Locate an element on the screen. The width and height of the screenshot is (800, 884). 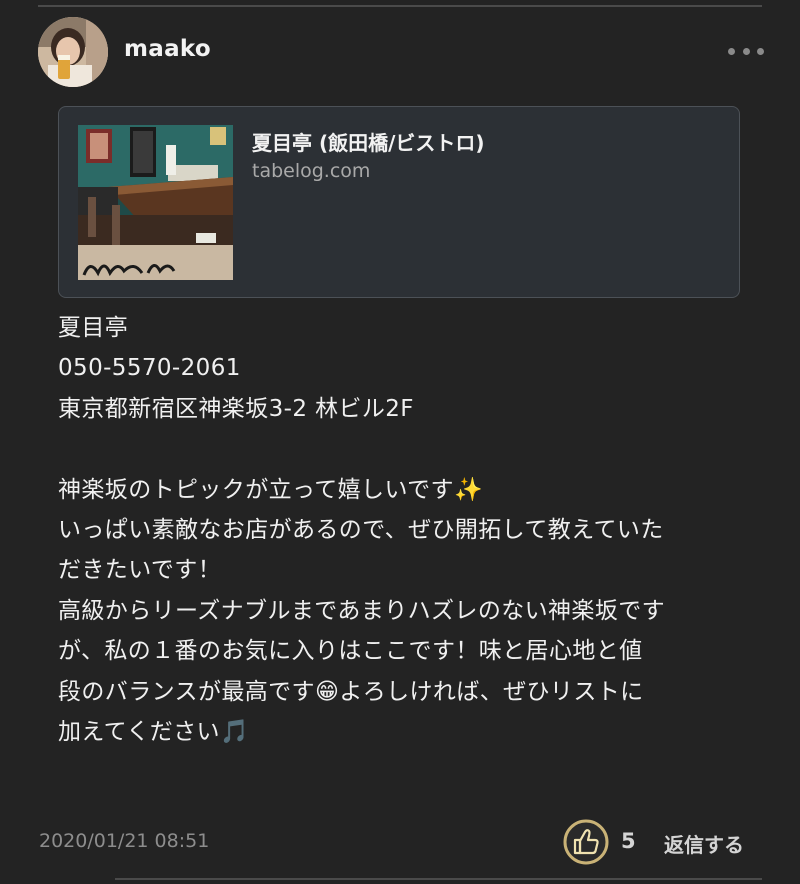
body-line: が、私の１番のお気に入りはここです！味と居心地と値 is located at coordinates (350, 651).